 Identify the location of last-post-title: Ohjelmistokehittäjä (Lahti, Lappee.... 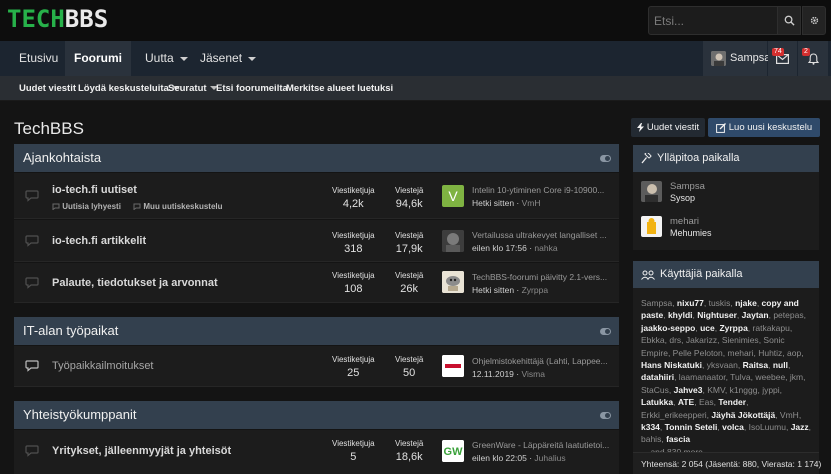
(542, 361).